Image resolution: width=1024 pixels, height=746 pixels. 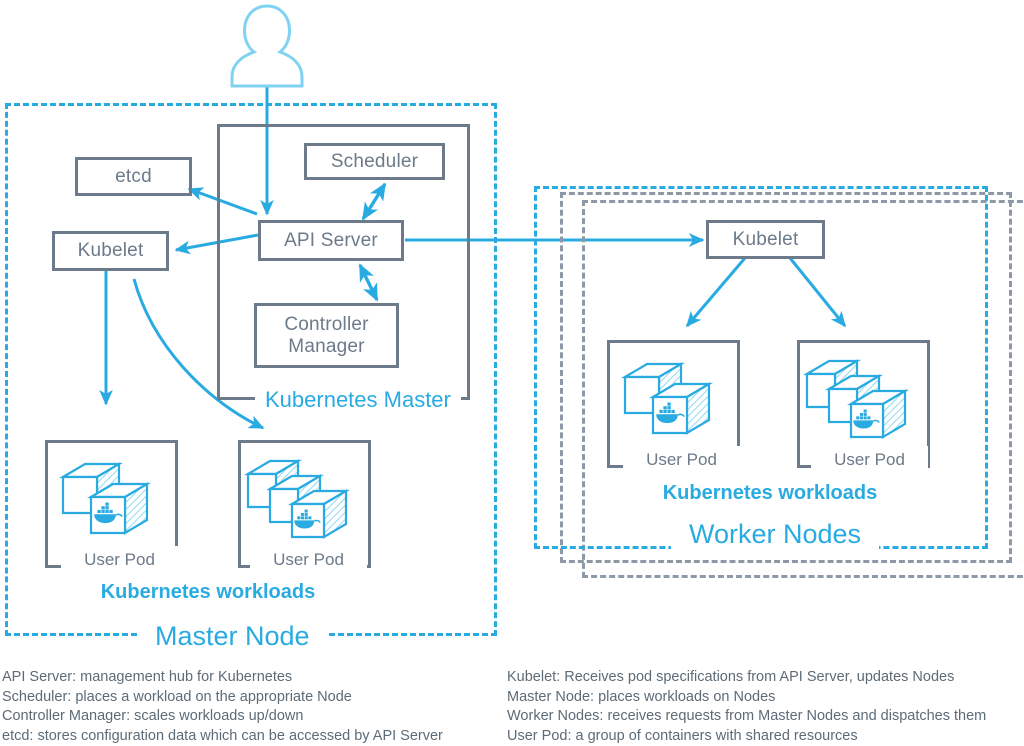 I want to click on worker-workloads-label-text: Kubernetes workloads, so click(x=770, y=493).